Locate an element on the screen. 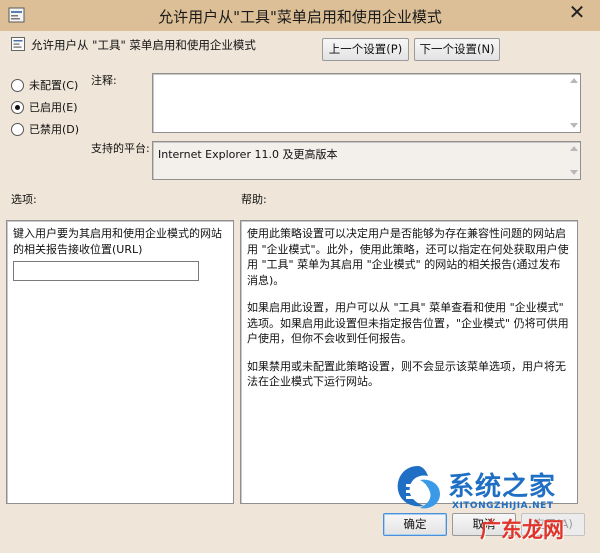 The width and height of the screenshot is (600, 553). next-setting-button: 下一个设置(N) is located at coordinates (457, 49).